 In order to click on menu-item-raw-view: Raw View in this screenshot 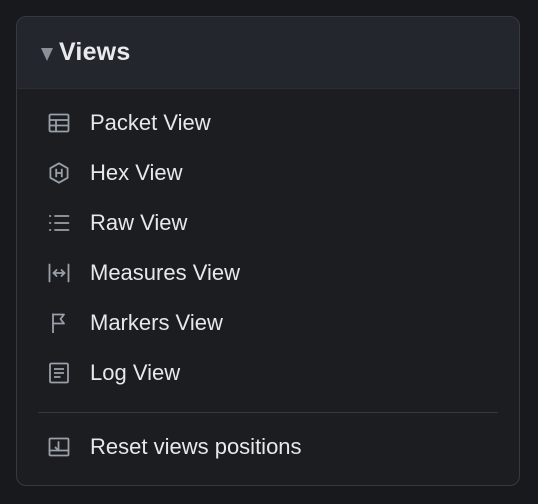, I will do `click(268, 223)`.